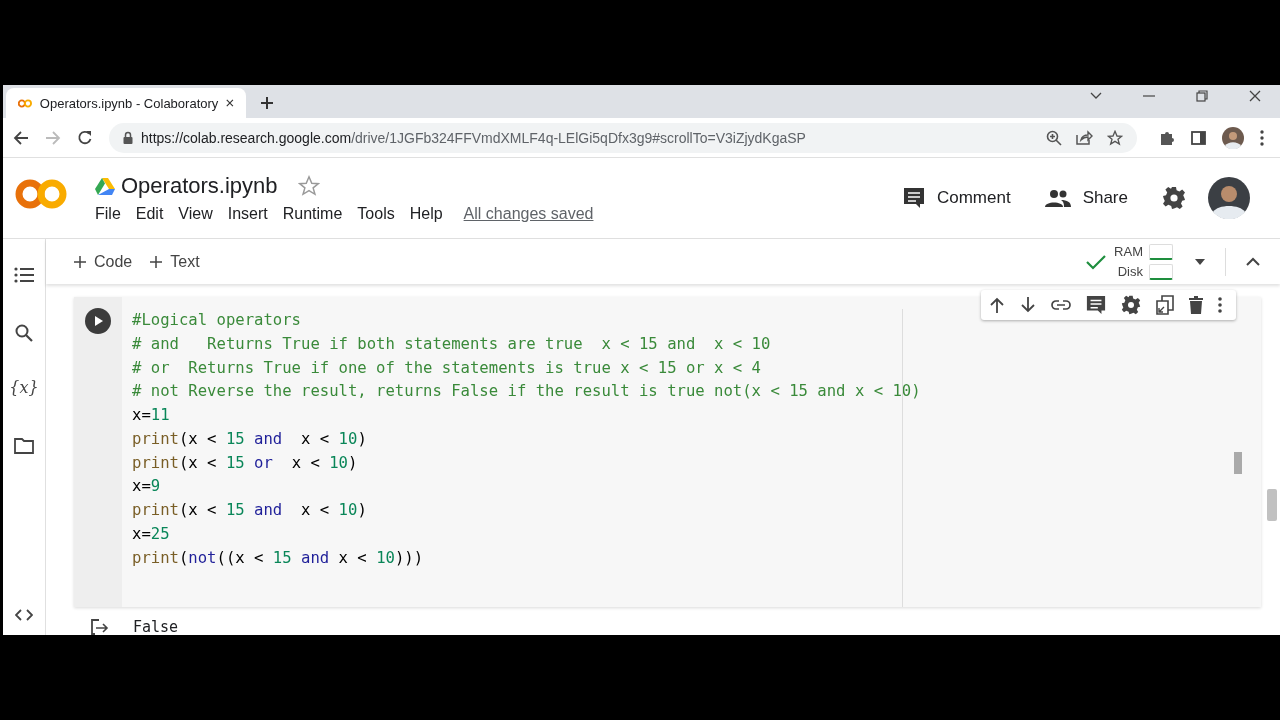 The width and height of the screenshot is (1280, 720). I want to click on chevron-up-icon, so click(1253, 261).